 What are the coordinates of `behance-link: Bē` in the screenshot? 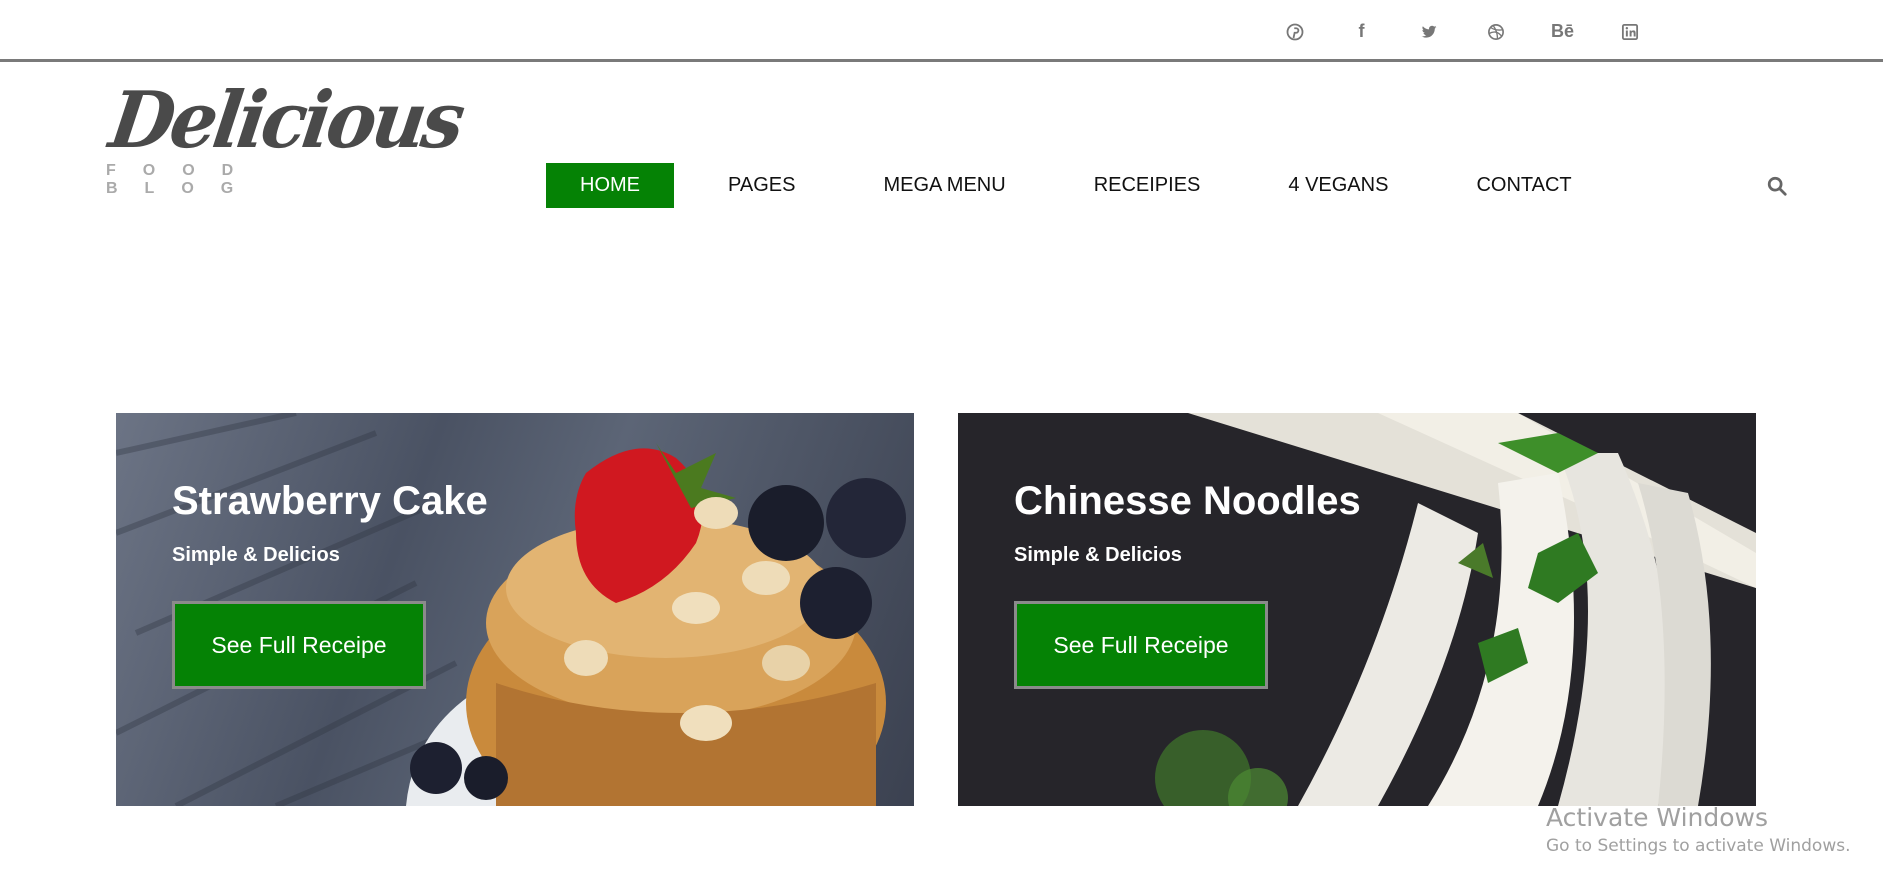 It's located at (1562, 31).